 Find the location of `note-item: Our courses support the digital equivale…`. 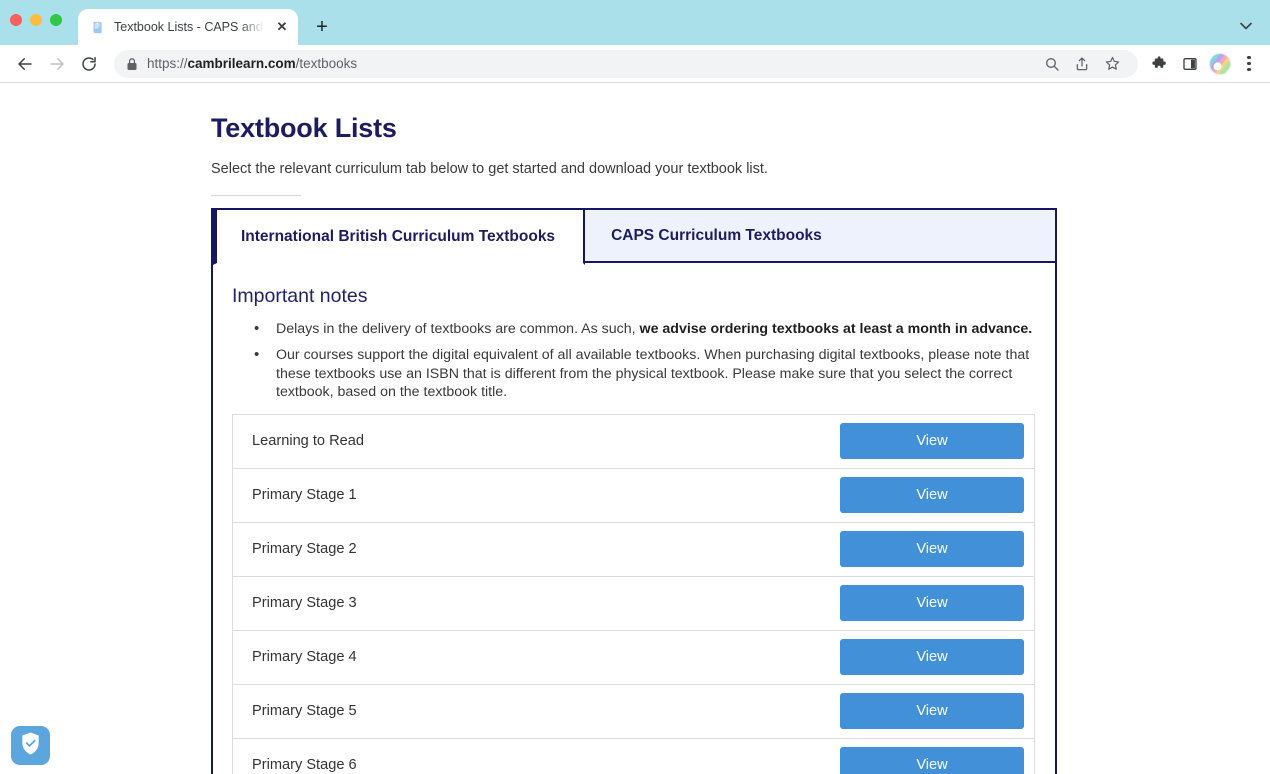

note-item: Our courses support the digital equivale… is located at coordinates (644, 373).